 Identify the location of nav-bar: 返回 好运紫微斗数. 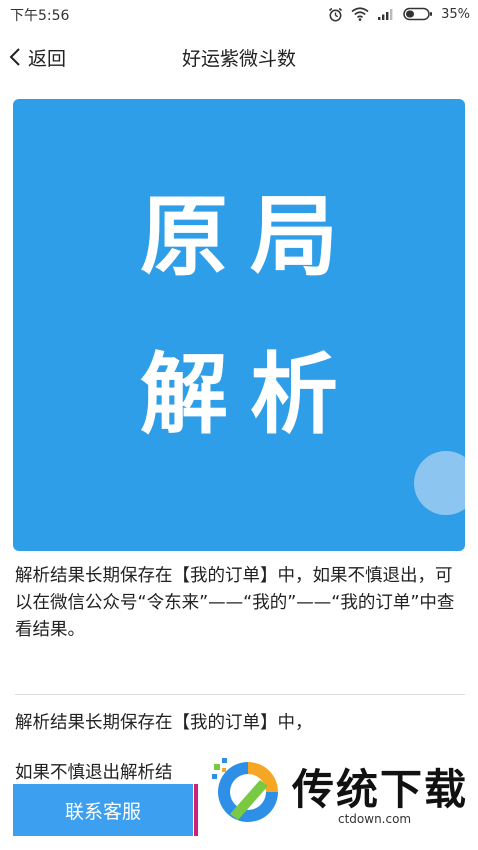
(239, 57).